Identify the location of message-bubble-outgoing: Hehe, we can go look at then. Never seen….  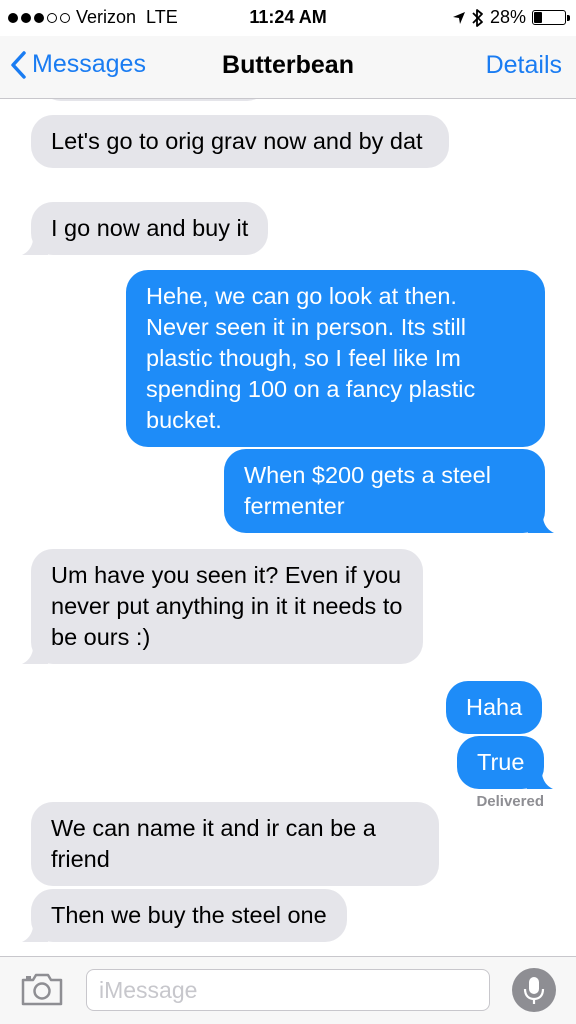
(335, 358).